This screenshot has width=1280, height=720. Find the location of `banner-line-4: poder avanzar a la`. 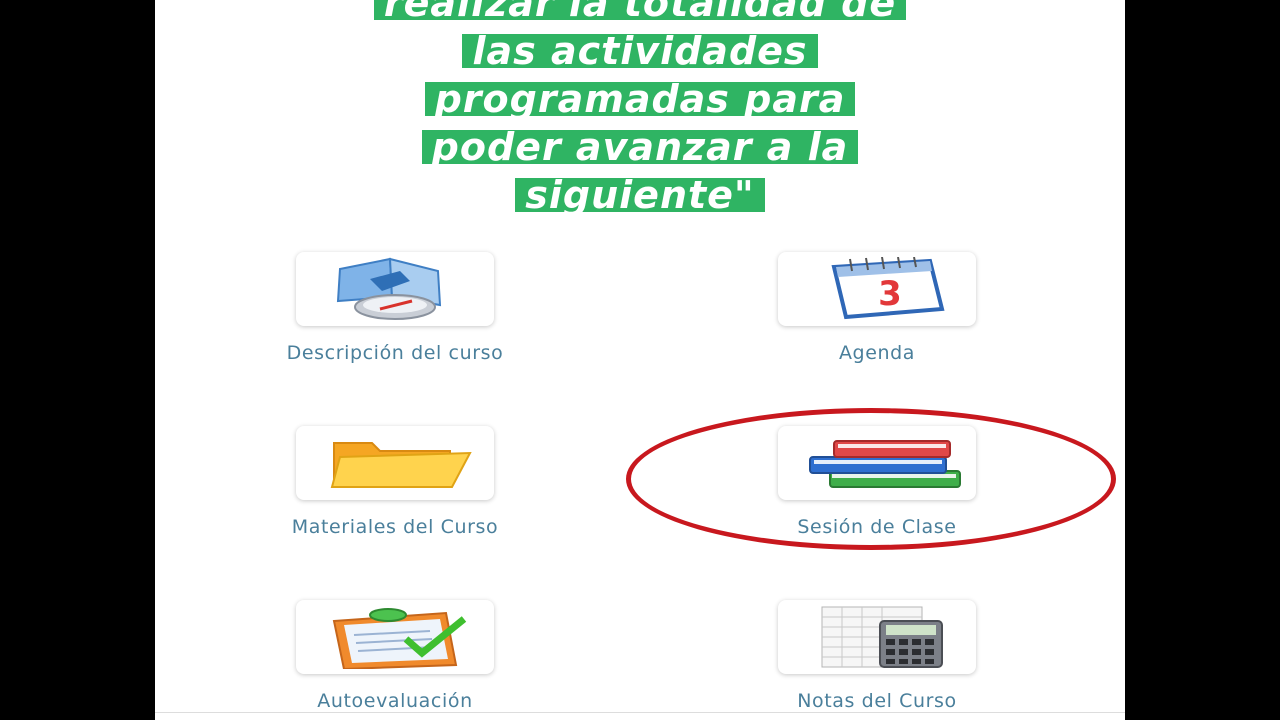

banner-line-4: poder avanzar a la is located at coordinates (640, 147).